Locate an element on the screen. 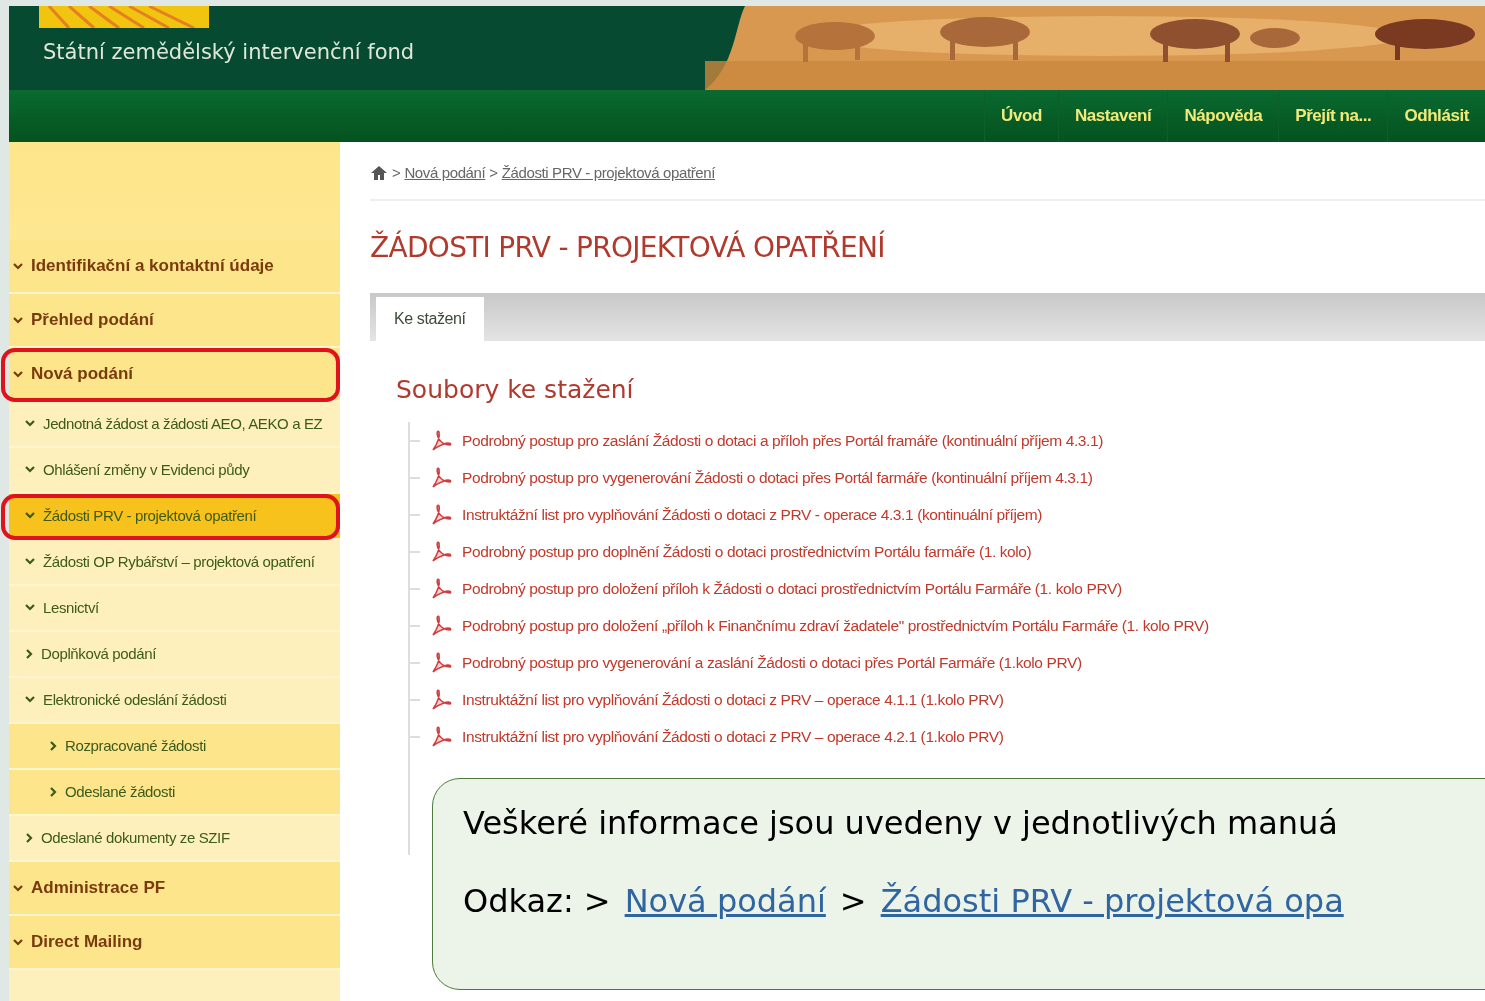  sidebar-item: Žádosti OP Rybářství – projektová opatření is located at coordinates (174, 563).